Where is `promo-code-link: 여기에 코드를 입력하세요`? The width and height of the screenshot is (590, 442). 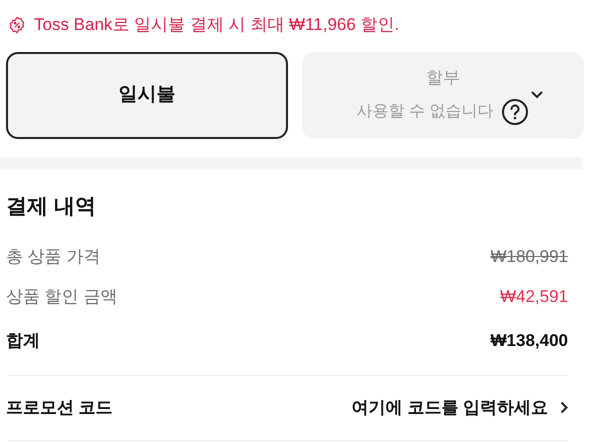
promo-code-link: 여기에 코드를 입력하세요 is located at coordinates (460, 407).